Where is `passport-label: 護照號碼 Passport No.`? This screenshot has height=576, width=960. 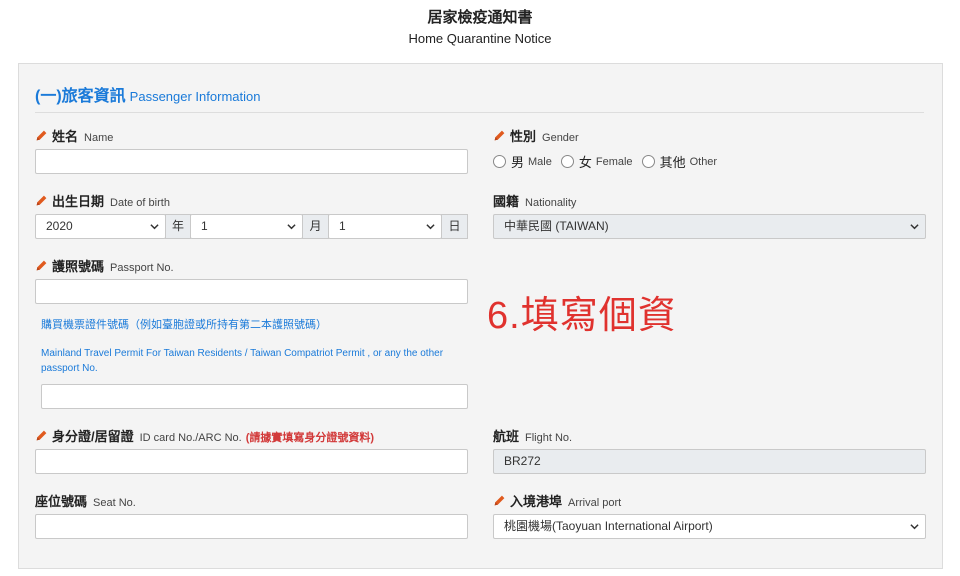
passport-label: 護照號碼 Passport No. is located at coordinates (104, 265).